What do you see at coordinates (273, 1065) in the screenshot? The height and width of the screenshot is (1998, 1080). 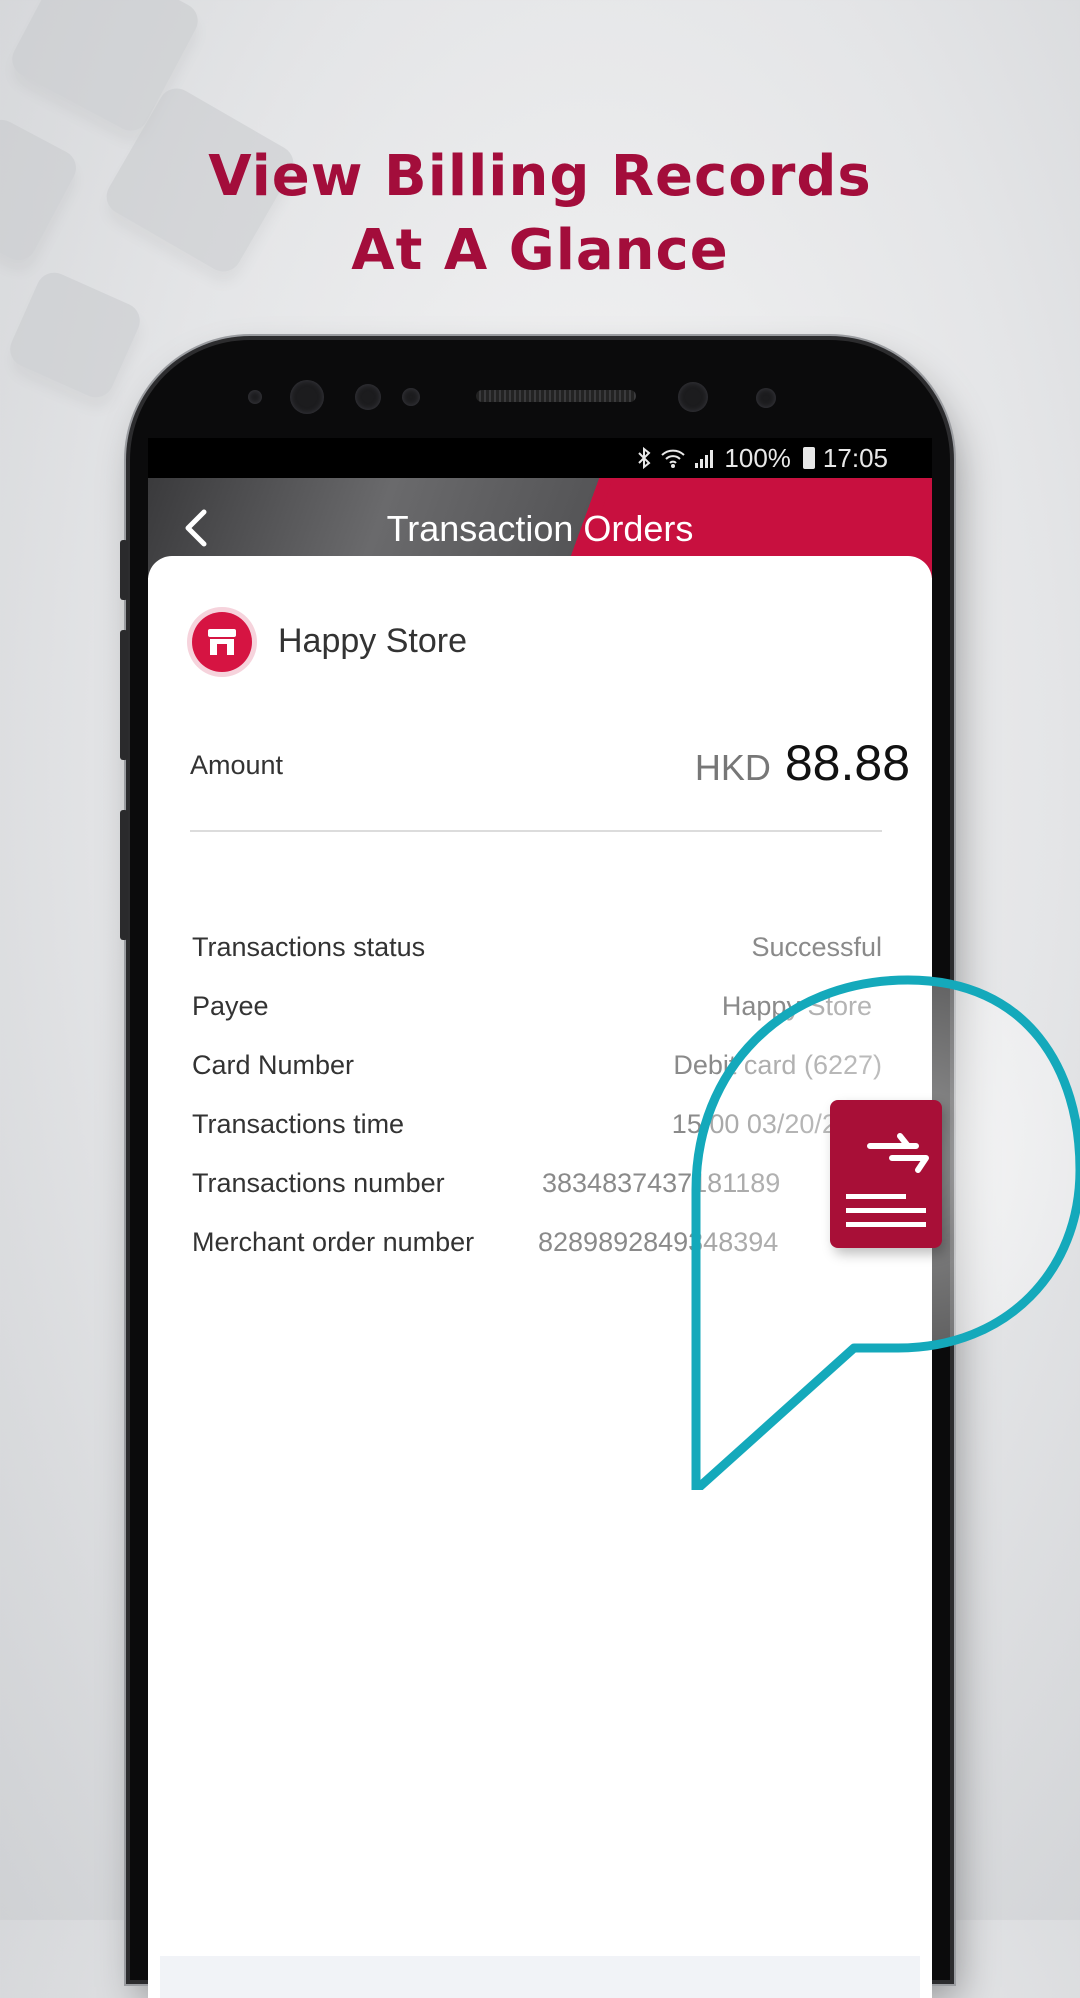 I see `detail-label: Card Number` at bounding box center [273, 1065].